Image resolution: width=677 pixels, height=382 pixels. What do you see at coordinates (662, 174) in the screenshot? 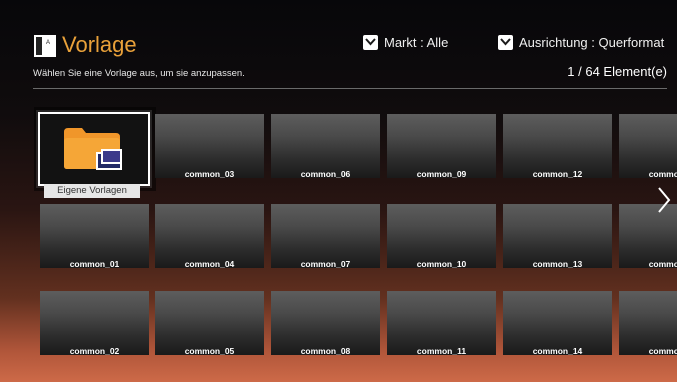
I see `template-label: common_15` at bounding box center [662, 174].